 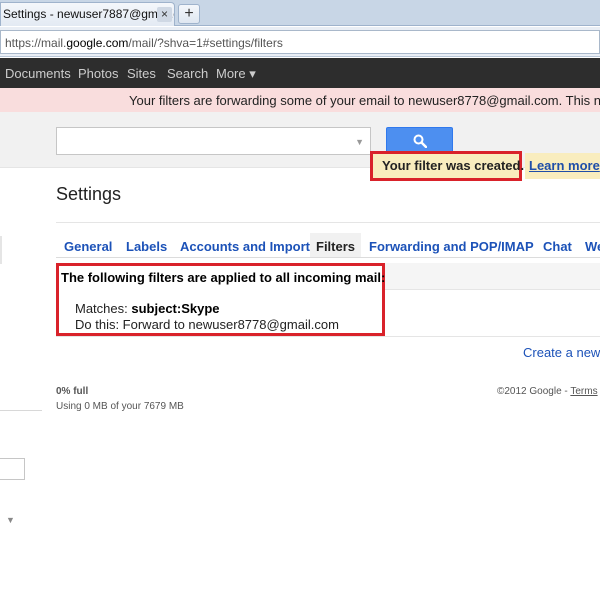 What do you see at coordinates (447, 166) in the screenshot?
I see `filter-created-message: Your filter was created.` at bounding box center [447, 166].